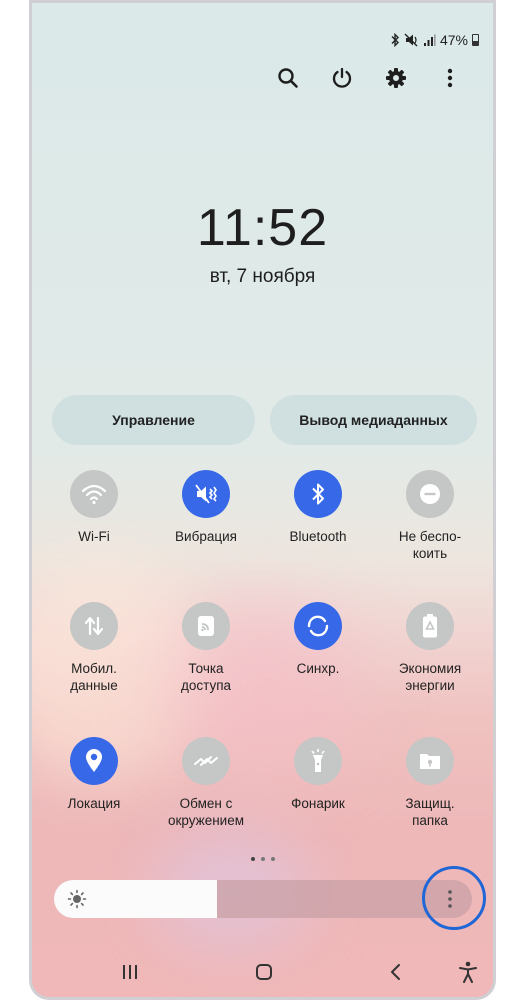 This screenshot has height=1000, width=525. I want to click on tile-label: Вибрация, so click(206, 536).